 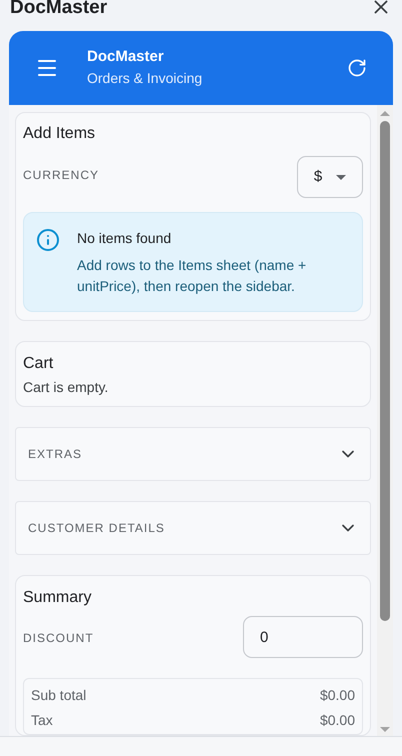 I want to click on empty-text: Cart is empty., so click(x=66, y=387).